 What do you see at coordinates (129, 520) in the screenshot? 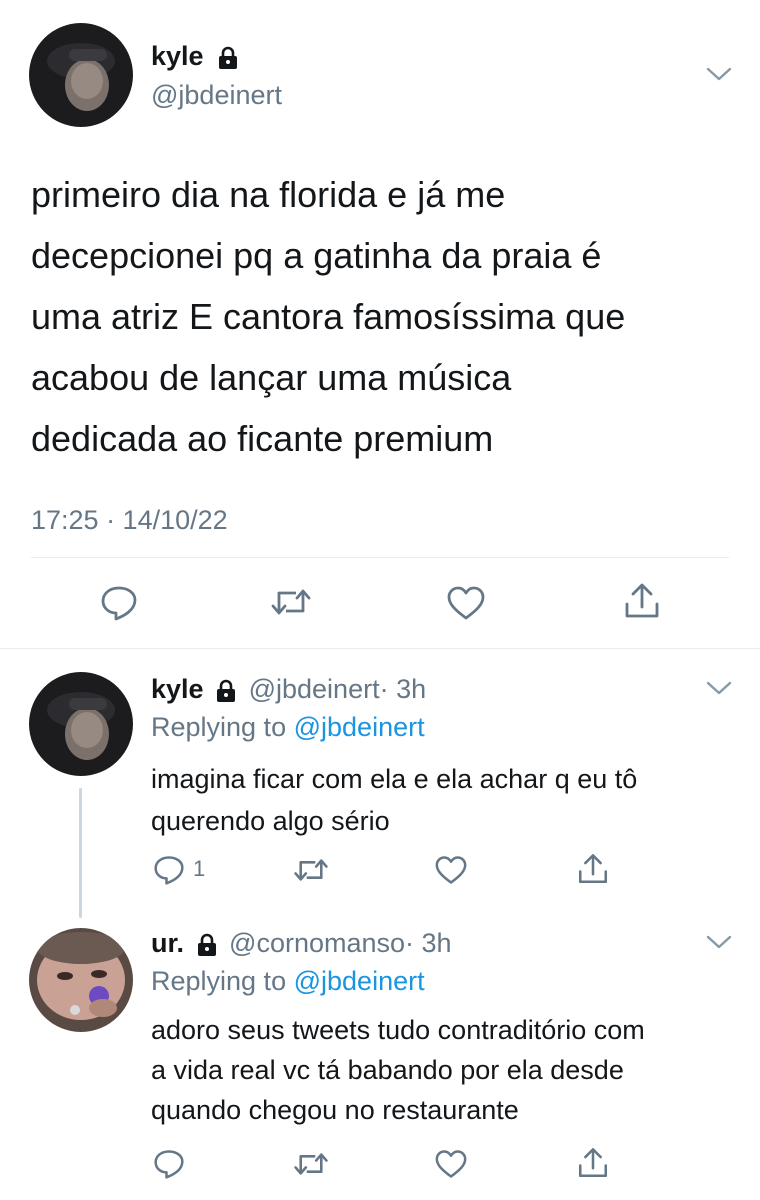
I see `tweet-timestamp: 17:25 · 14/10/22` at bounding box center [129, 520].